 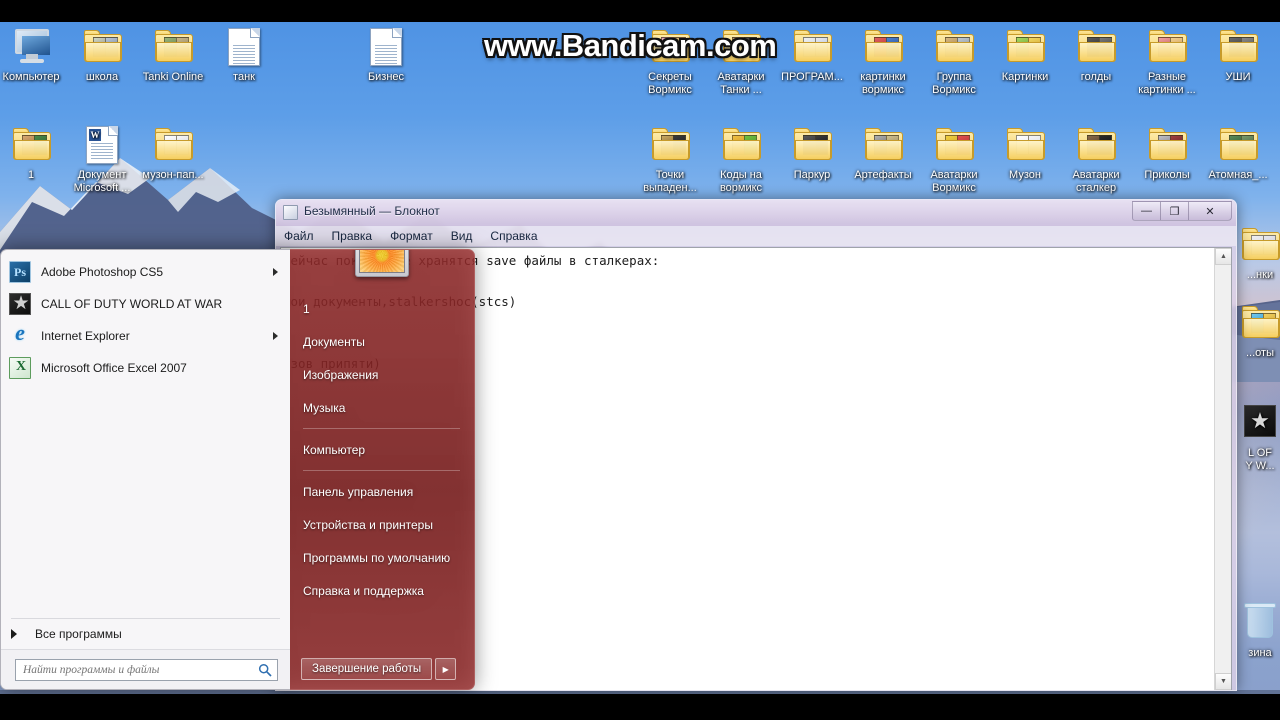 What do you see at coordinates (1223, 681) in the screenshot?
I see `scroll-down-arrow: ▼` at bounding box center [1223, 681].